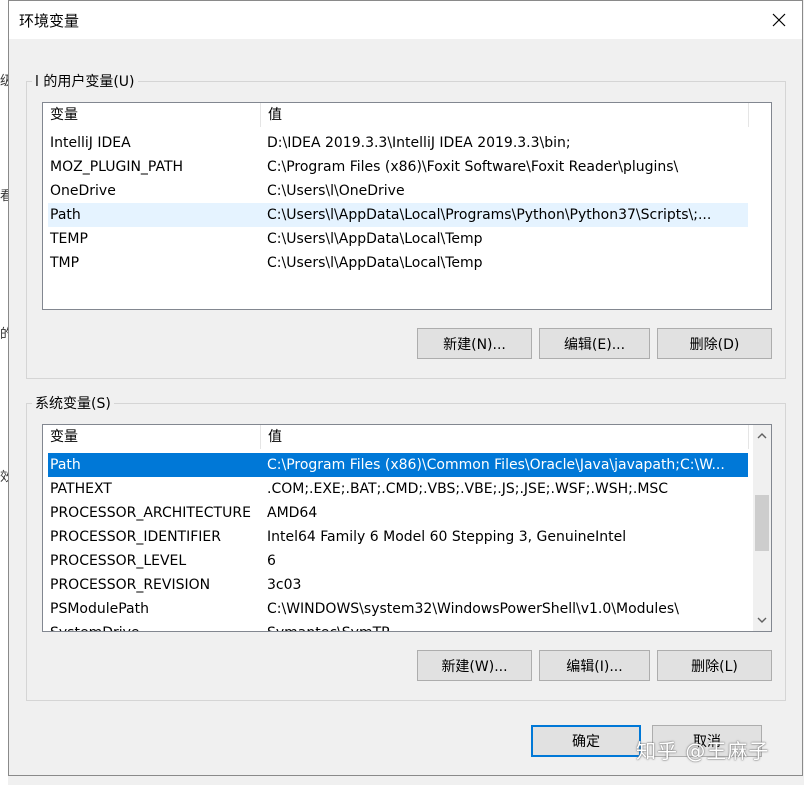 This screenshot has width=810, height=785. What do you see at coordinates (398, 626) in the screenshot?
I see `table-row-partial: SystemDrive Symantec\SymTP` at bounding box center [398, 626].